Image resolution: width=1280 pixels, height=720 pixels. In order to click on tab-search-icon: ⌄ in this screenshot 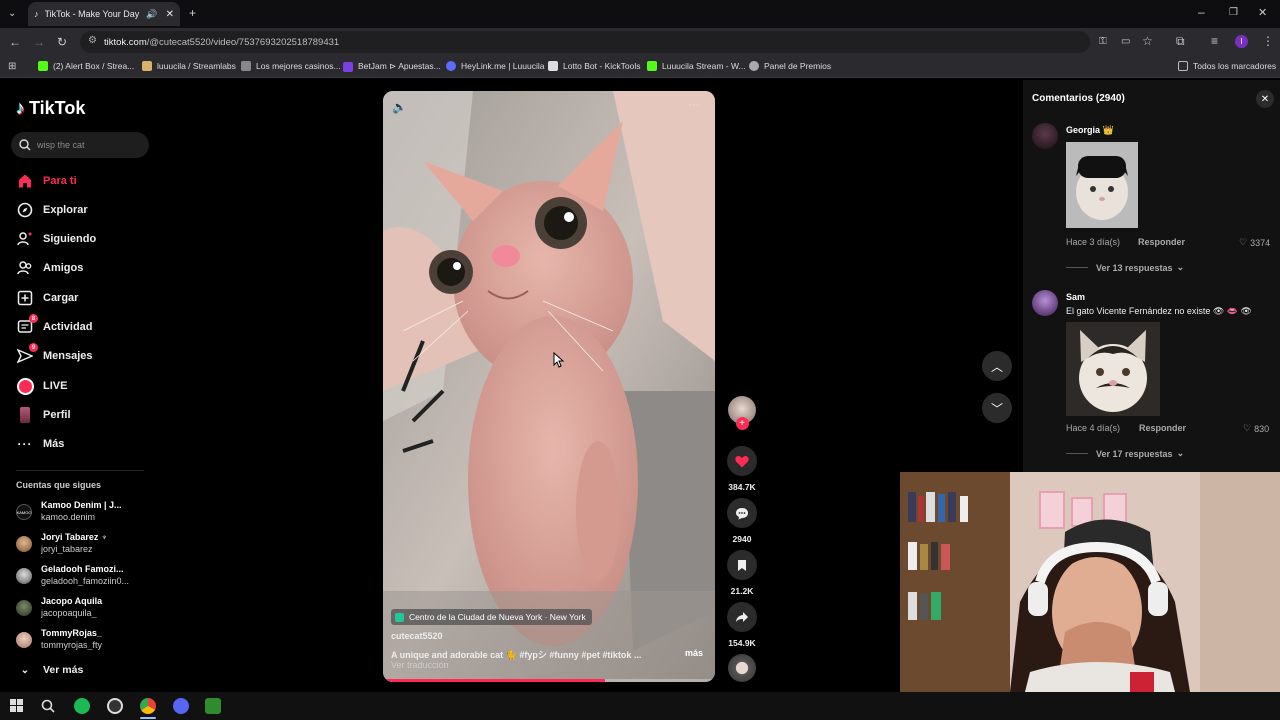, I will do `click(12, 14)`.